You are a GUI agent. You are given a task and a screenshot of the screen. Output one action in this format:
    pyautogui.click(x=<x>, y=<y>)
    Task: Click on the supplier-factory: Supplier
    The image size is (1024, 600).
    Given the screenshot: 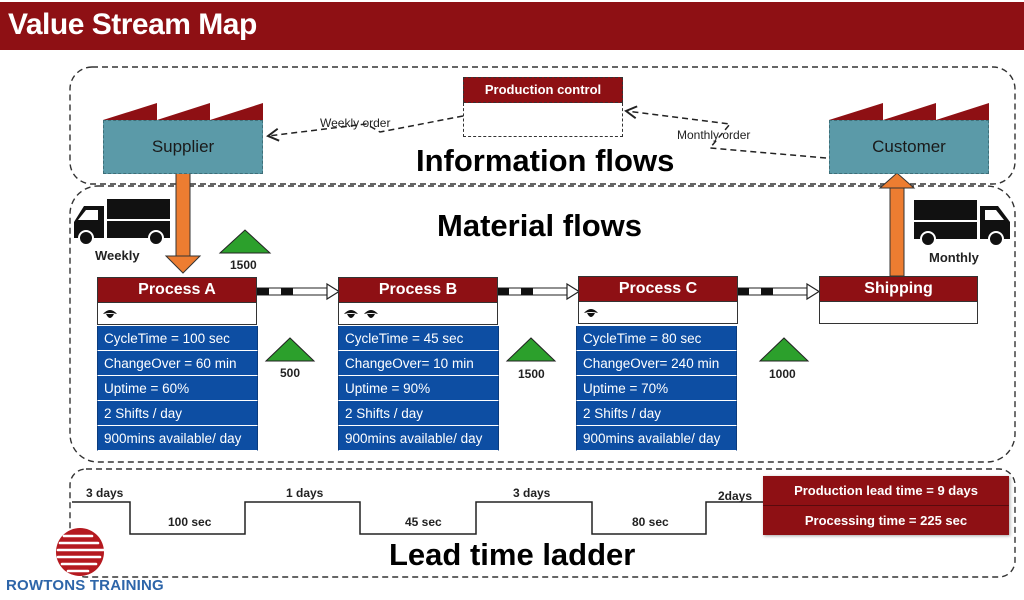 What is the action you would take?
    pyautogui.click(x=183, y=147)
    